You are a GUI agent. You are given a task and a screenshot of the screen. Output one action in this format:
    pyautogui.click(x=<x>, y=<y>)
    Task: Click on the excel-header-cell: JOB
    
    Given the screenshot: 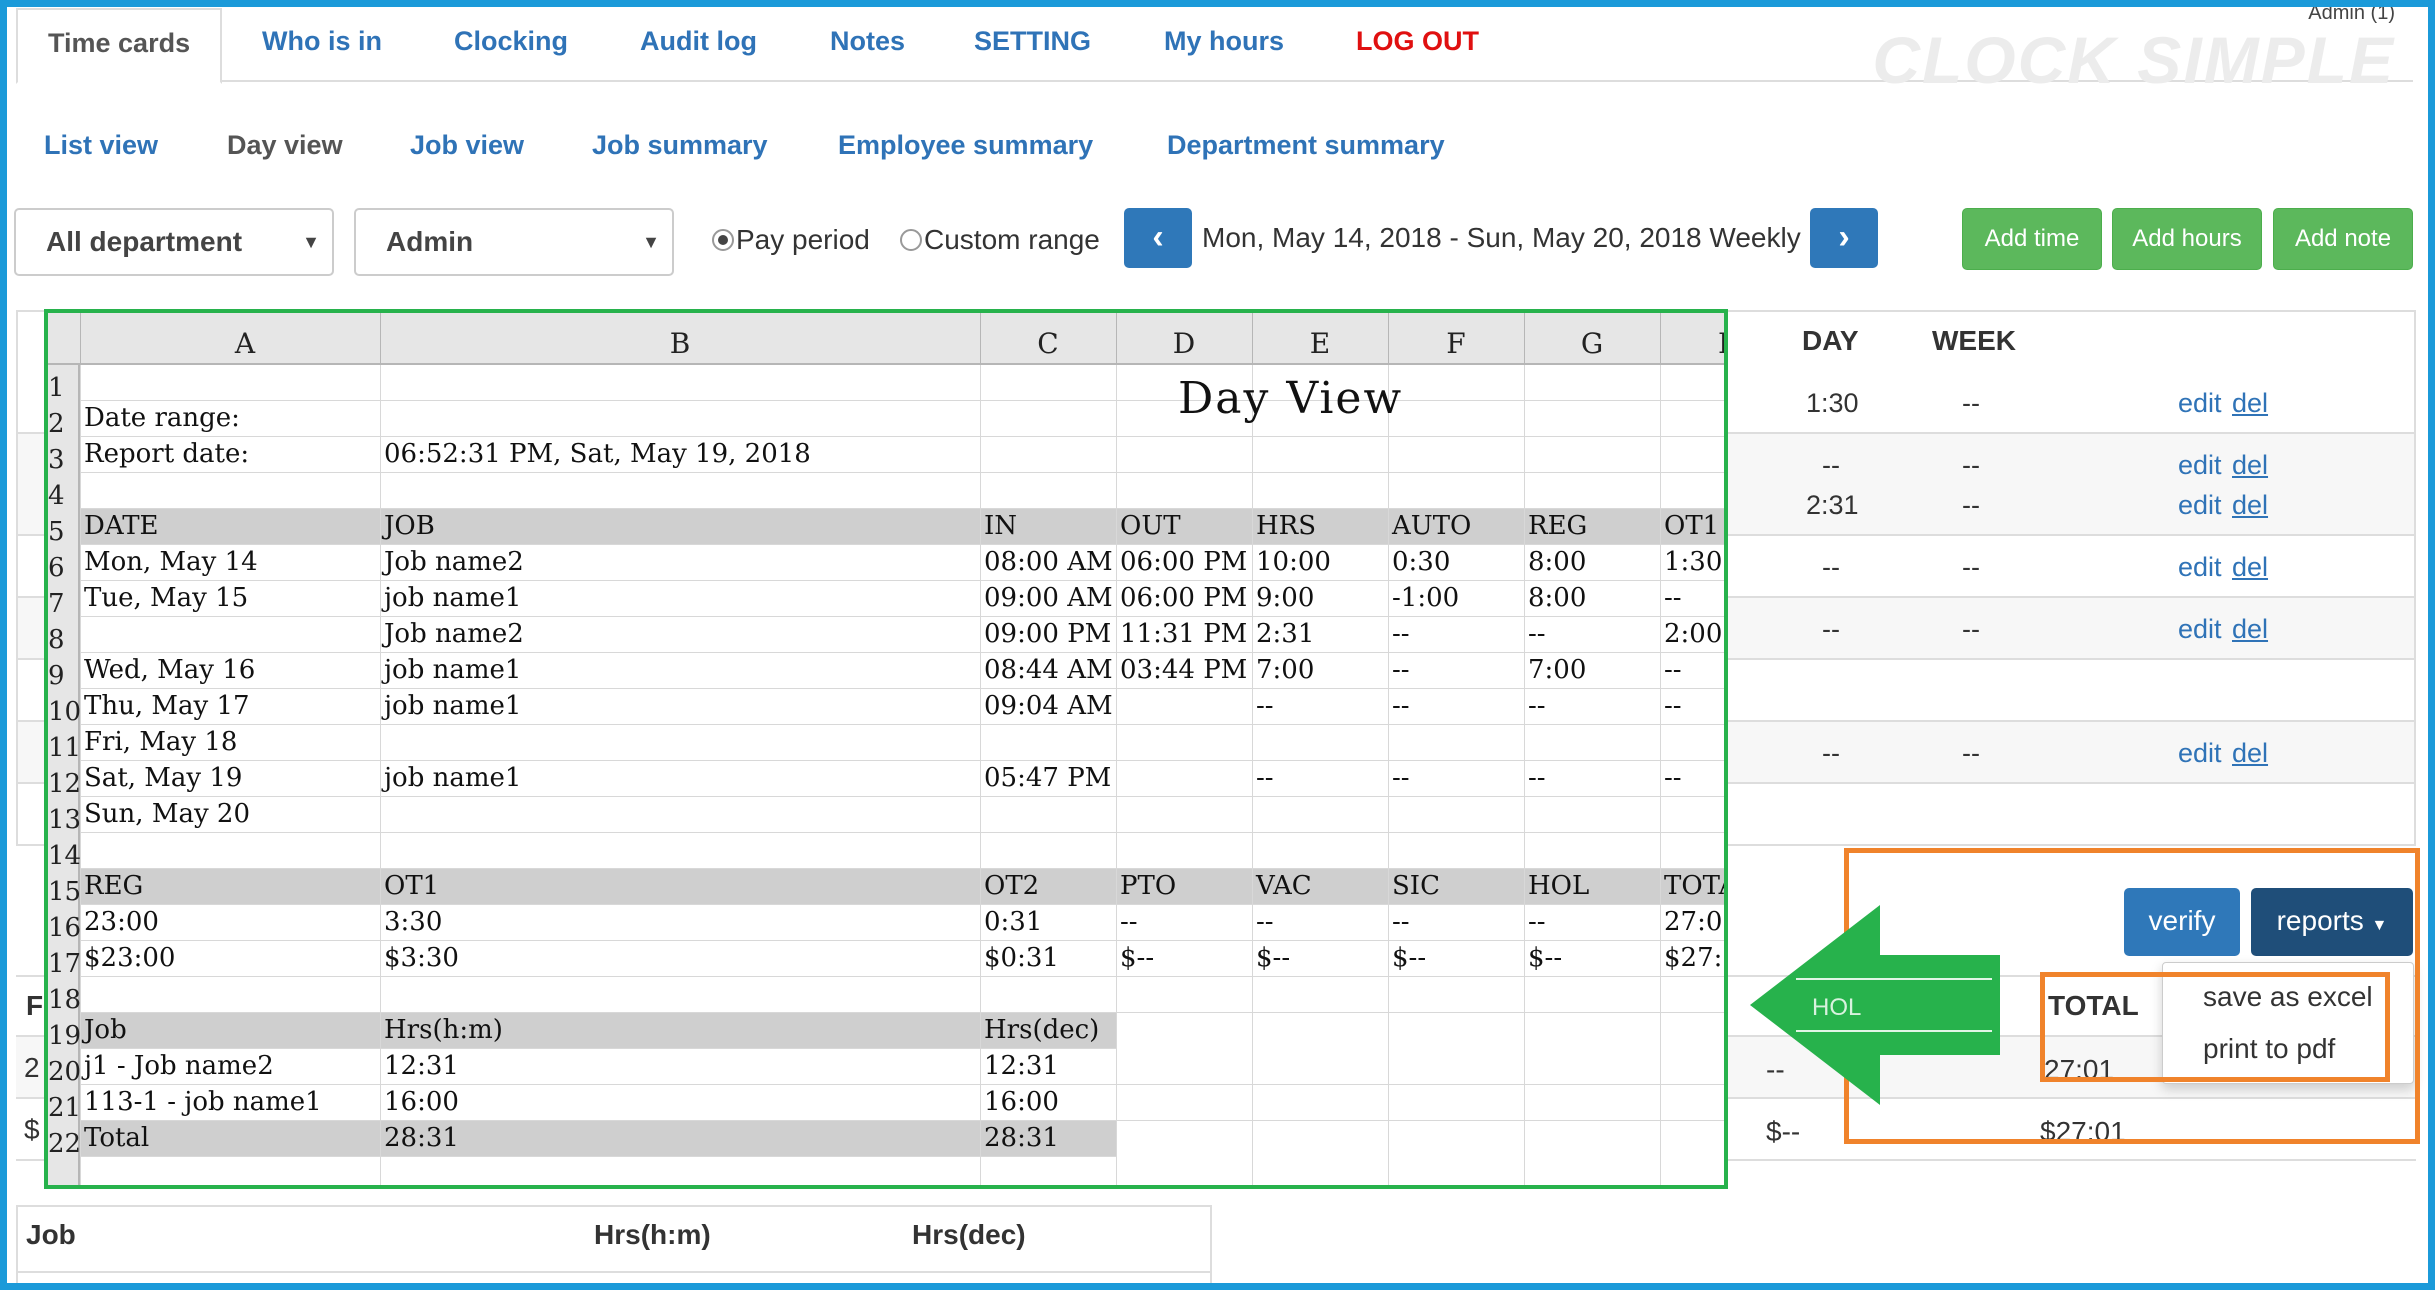 What is the action you would take?
    pyautogui.click(x=409, y=526)
    